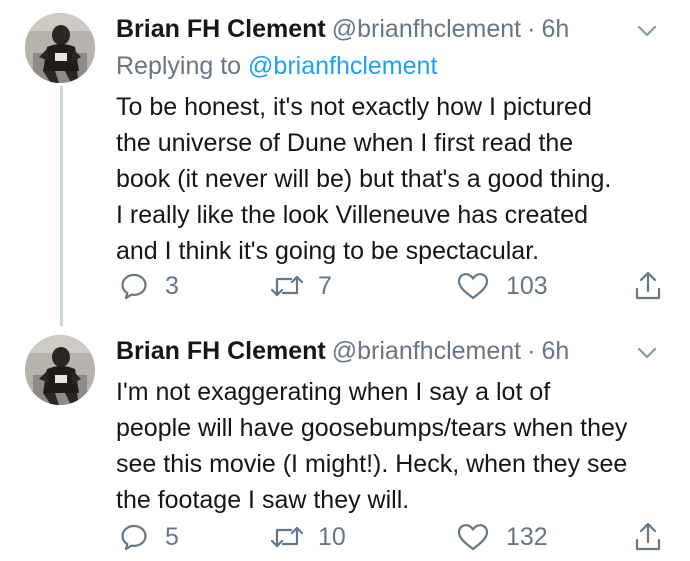 This screenshot has width=690, height=561. What do you see at coordinates (332, 536) in the screenshot?
I see `retweet-count: 10` at bounding box center [332, 536].